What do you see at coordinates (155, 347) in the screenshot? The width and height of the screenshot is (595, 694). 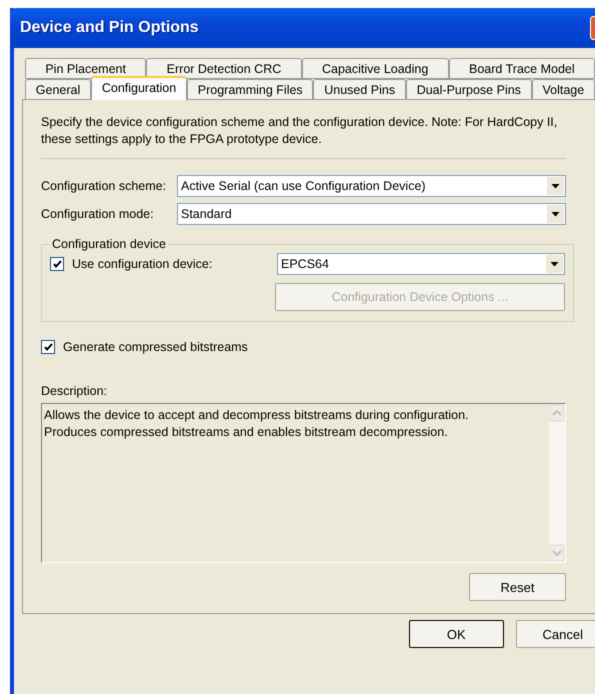 I see `checkbox-label: Generate compressed bitstreams` at bounding box center [155, 347].